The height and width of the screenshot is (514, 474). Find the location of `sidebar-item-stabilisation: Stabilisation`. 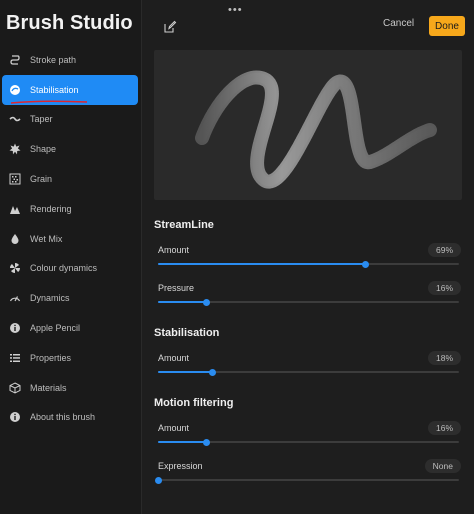

sidebar-item-stabilisation: Stabilisation is located at coordinates (70, 89).